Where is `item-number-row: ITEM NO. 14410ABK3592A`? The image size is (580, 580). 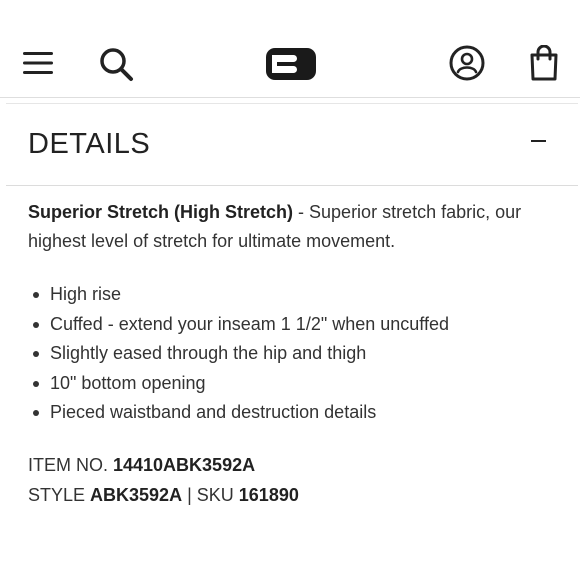 item-number-row: ITEM NO. 14410ABK3592A is located at coordinates (163, 465).